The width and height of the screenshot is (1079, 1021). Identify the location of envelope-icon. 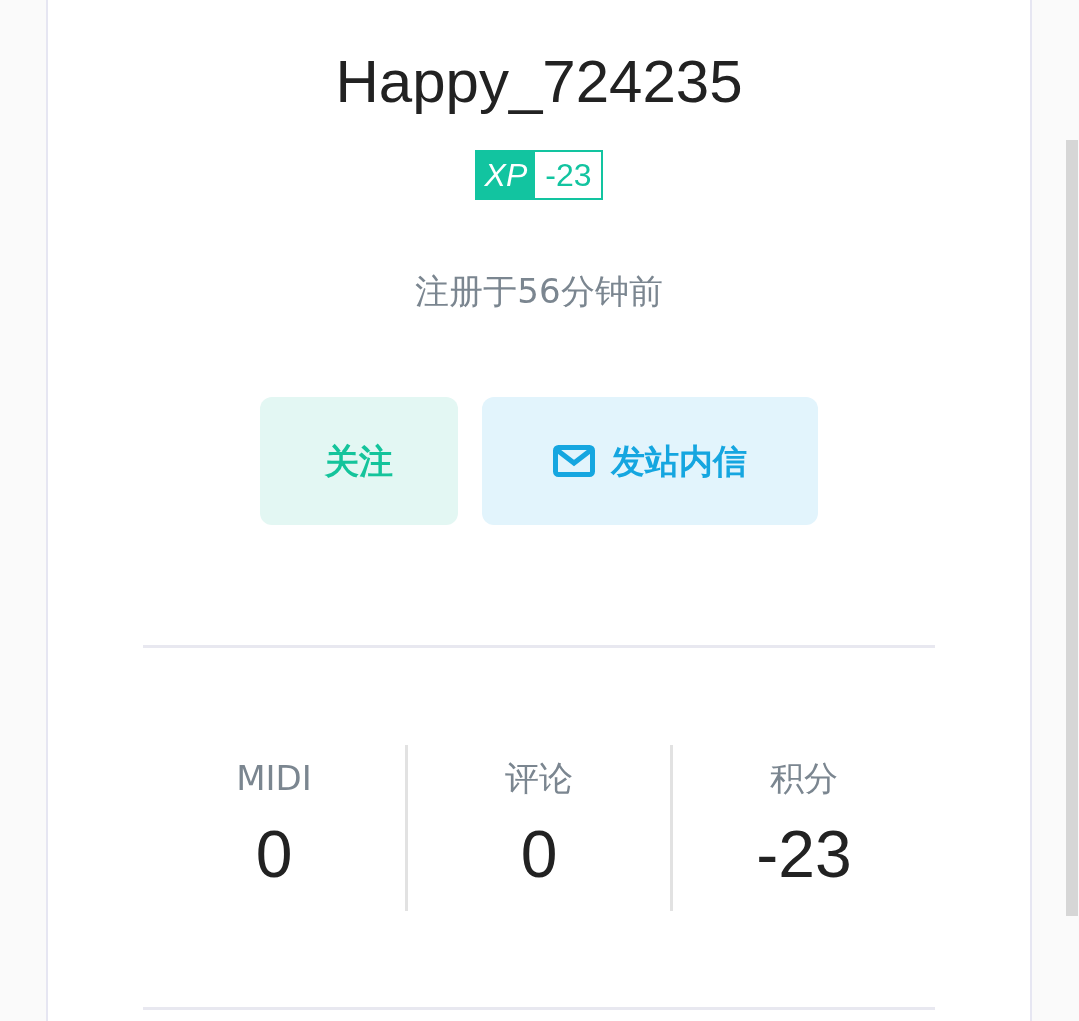
(574, 461).